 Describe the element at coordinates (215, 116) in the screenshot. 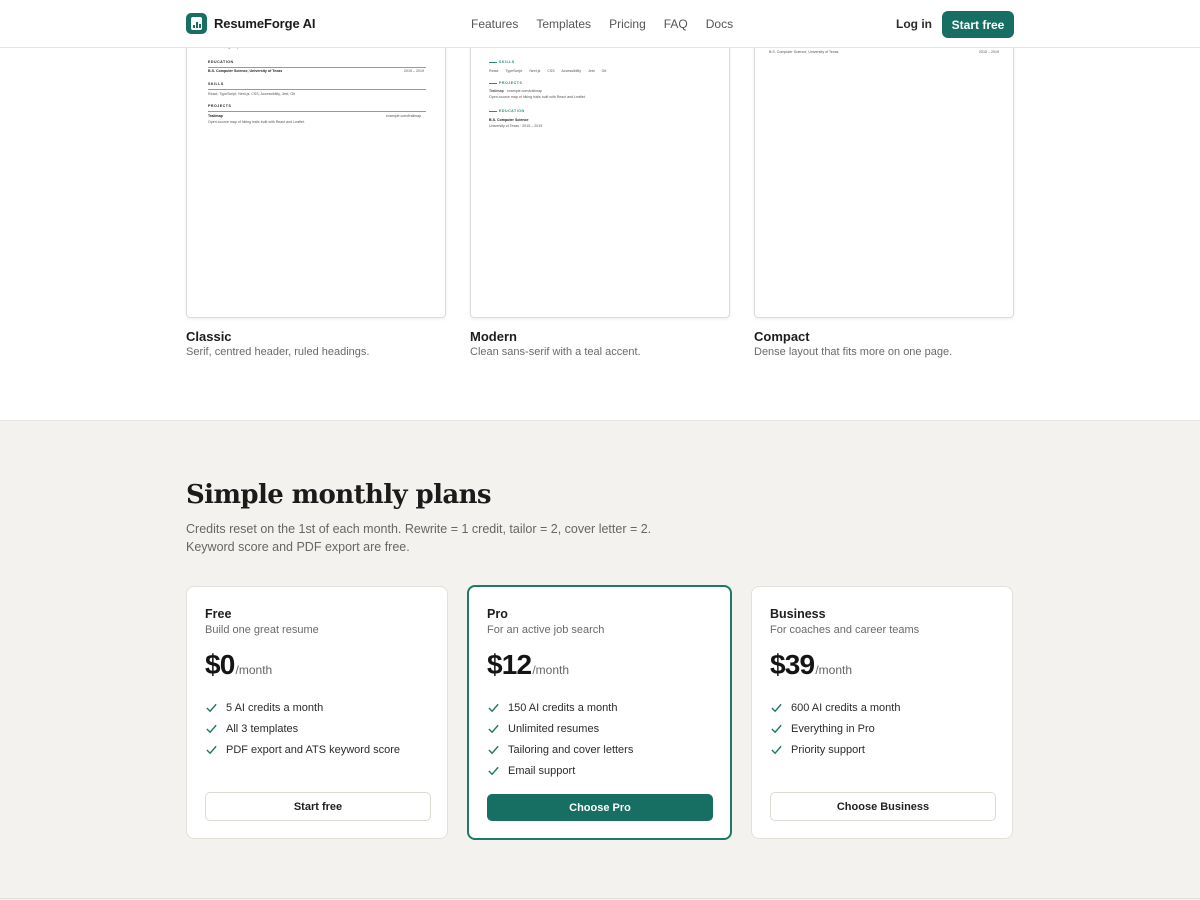

I see `preview-project: Trailmap` at that location.